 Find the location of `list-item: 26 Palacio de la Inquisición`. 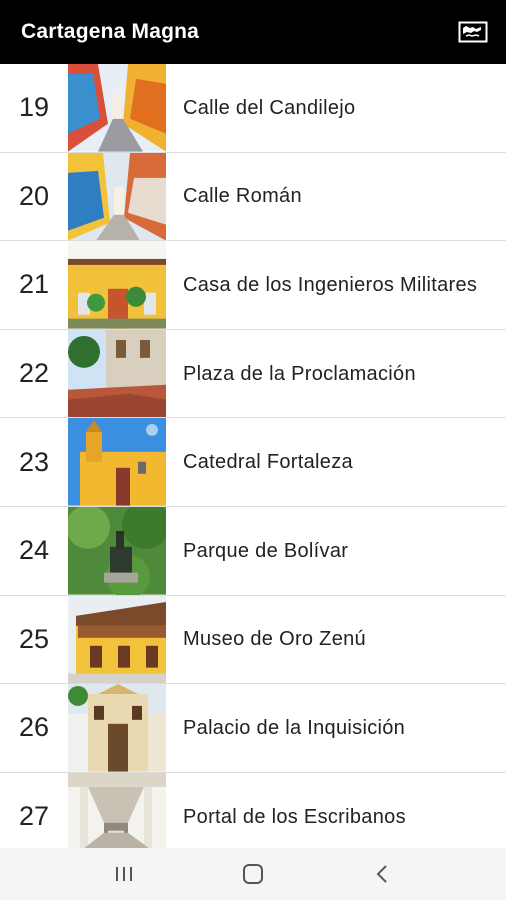

list-item: 26 Palacio de la Inquisición is located at coordinates (253, 728).